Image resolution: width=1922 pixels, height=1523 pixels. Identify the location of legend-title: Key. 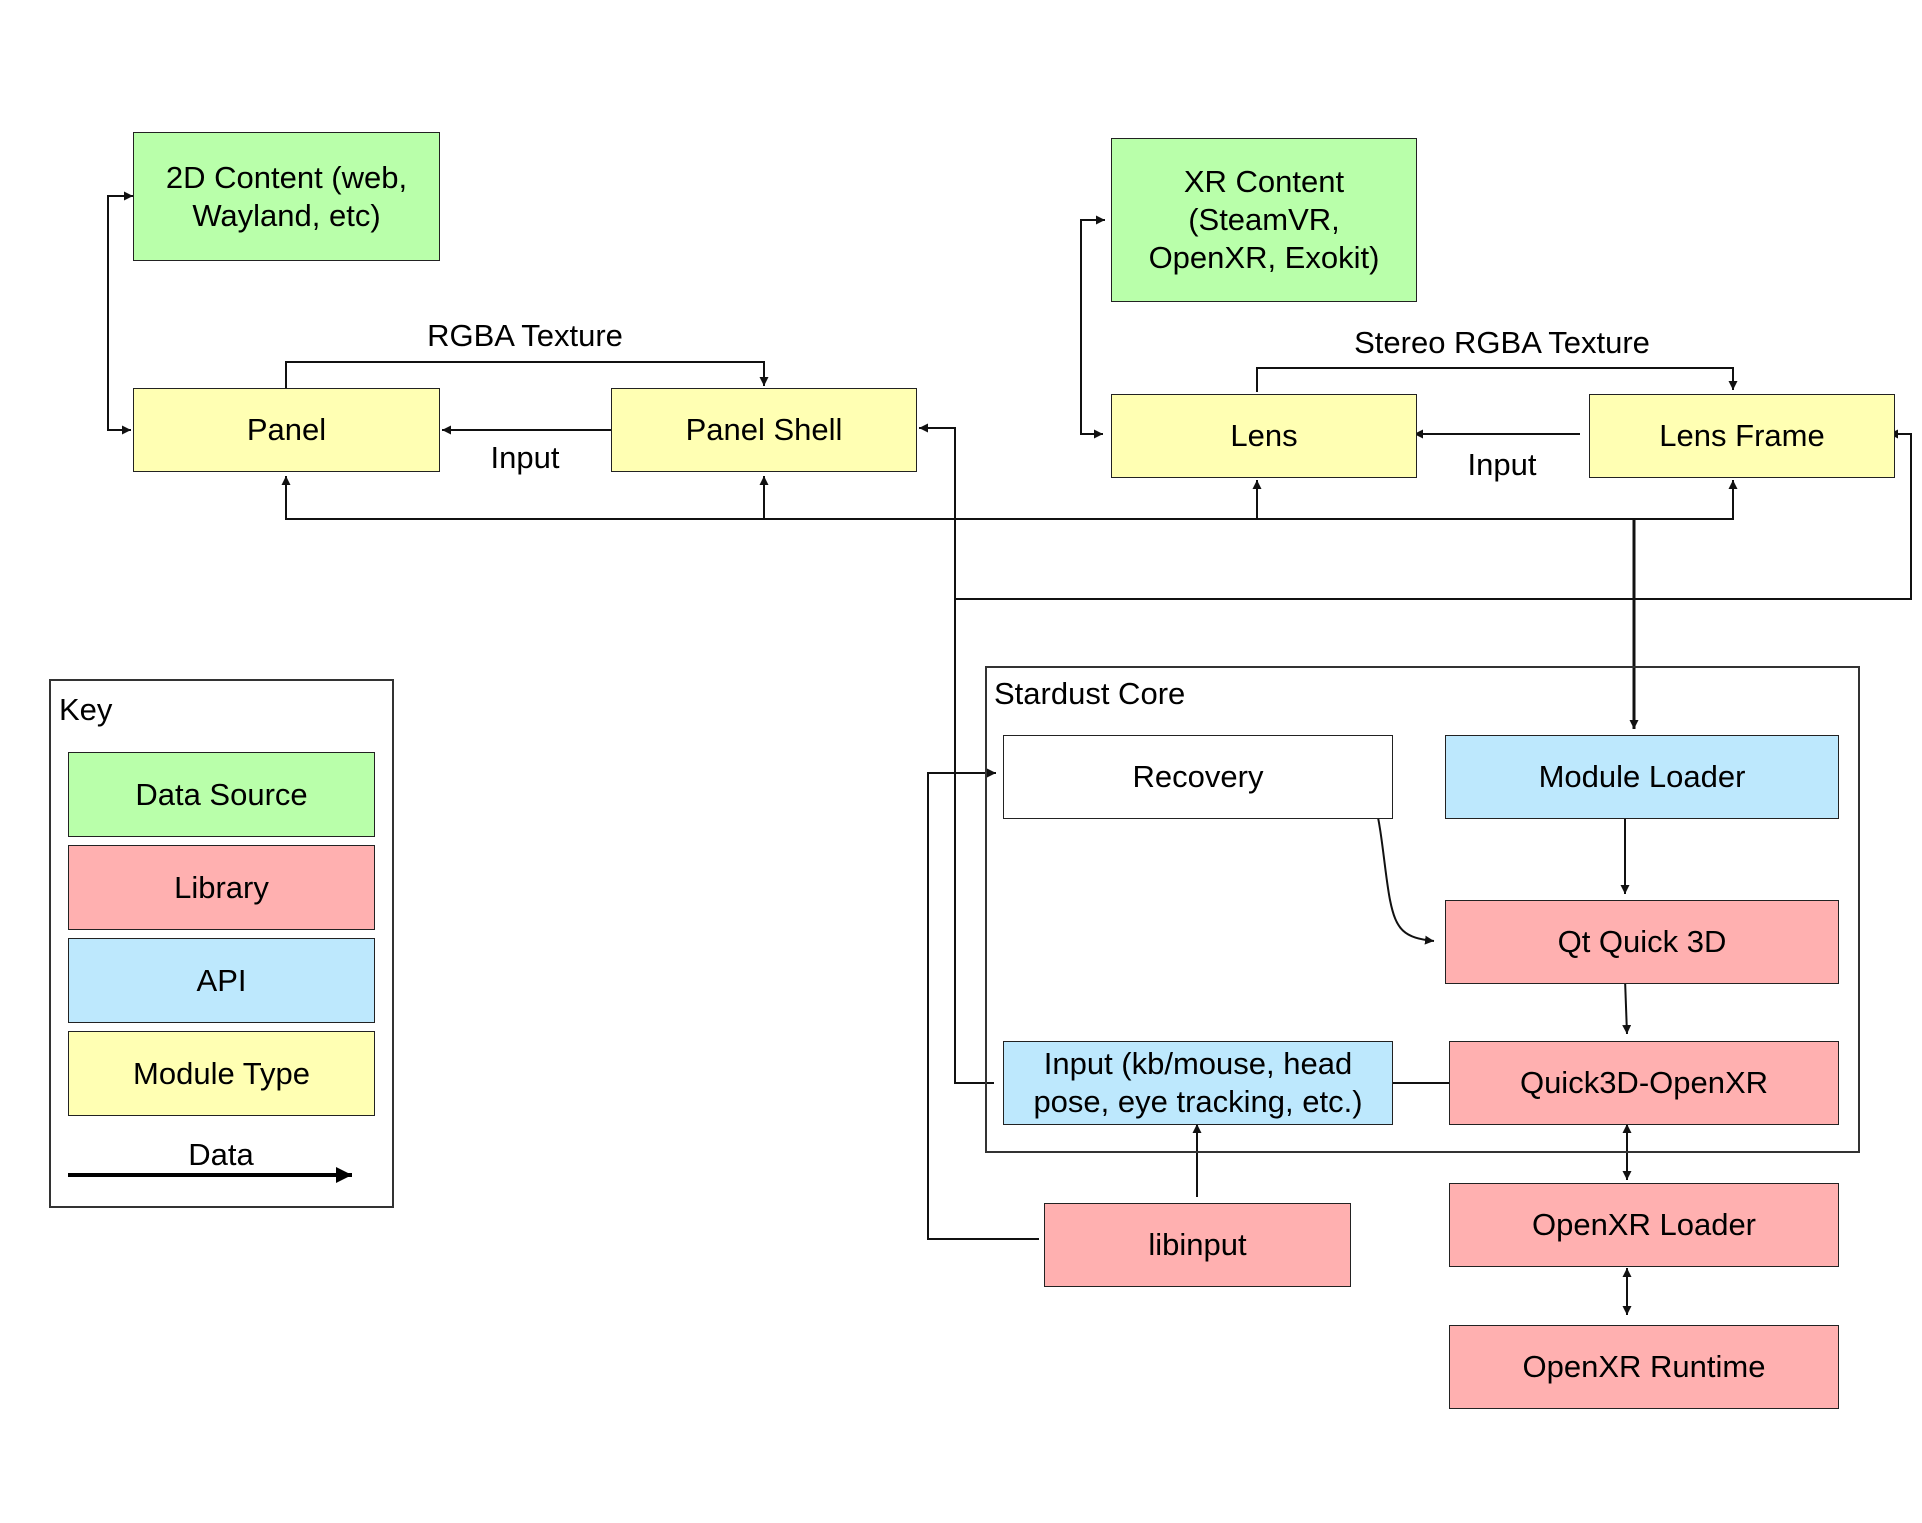
(86, 709).